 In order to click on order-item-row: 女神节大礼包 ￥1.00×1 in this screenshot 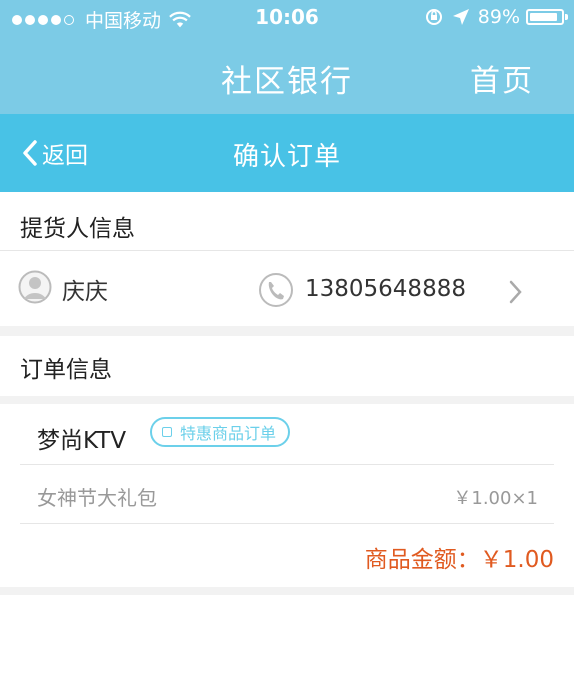, I will do `click(287, 494)`.